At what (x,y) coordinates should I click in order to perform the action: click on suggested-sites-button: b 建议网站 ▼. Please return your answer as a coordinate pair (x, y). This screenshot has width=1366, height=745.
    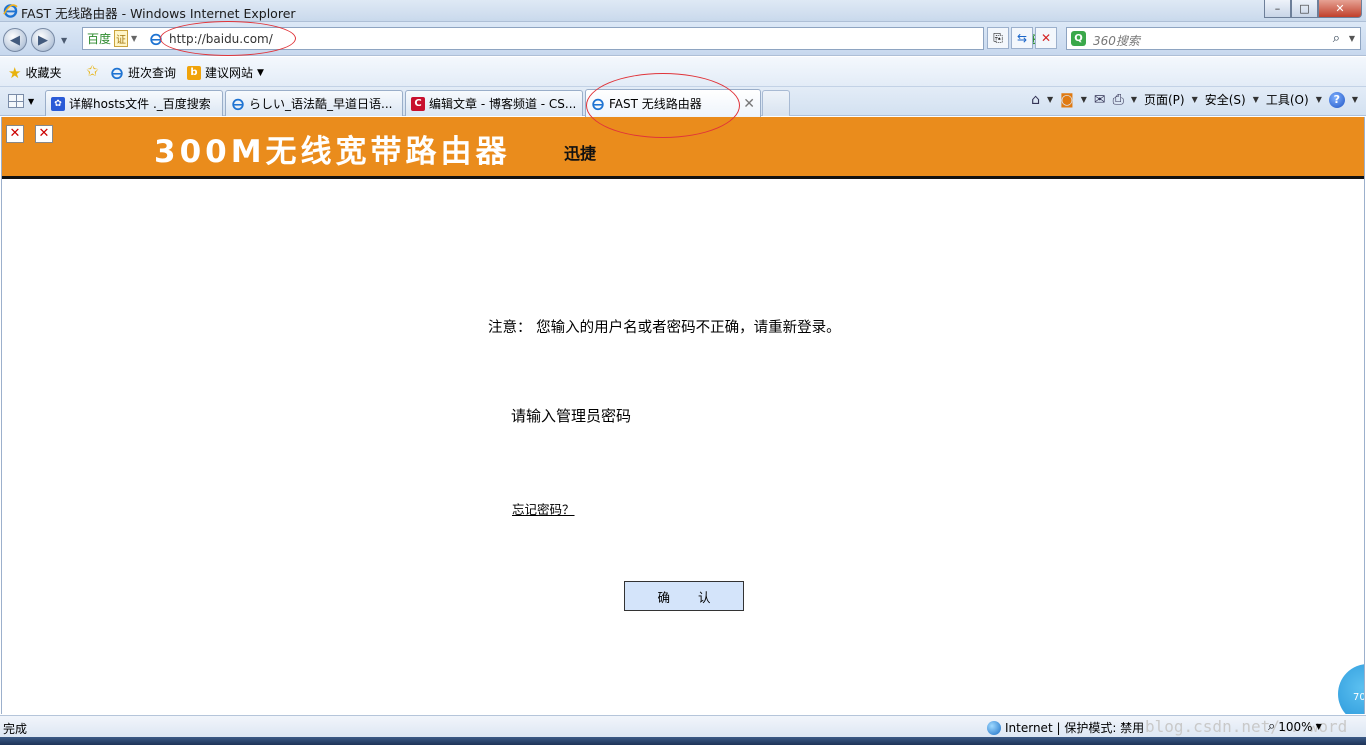
    Looking at the image, I should click on (225, 72).